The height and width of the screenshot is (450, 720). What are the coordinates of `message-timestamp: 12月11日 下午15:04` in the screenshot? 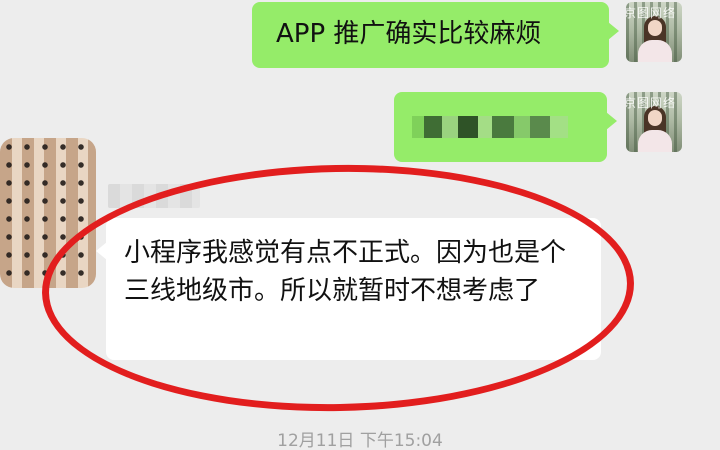 It's located at (360, 440).